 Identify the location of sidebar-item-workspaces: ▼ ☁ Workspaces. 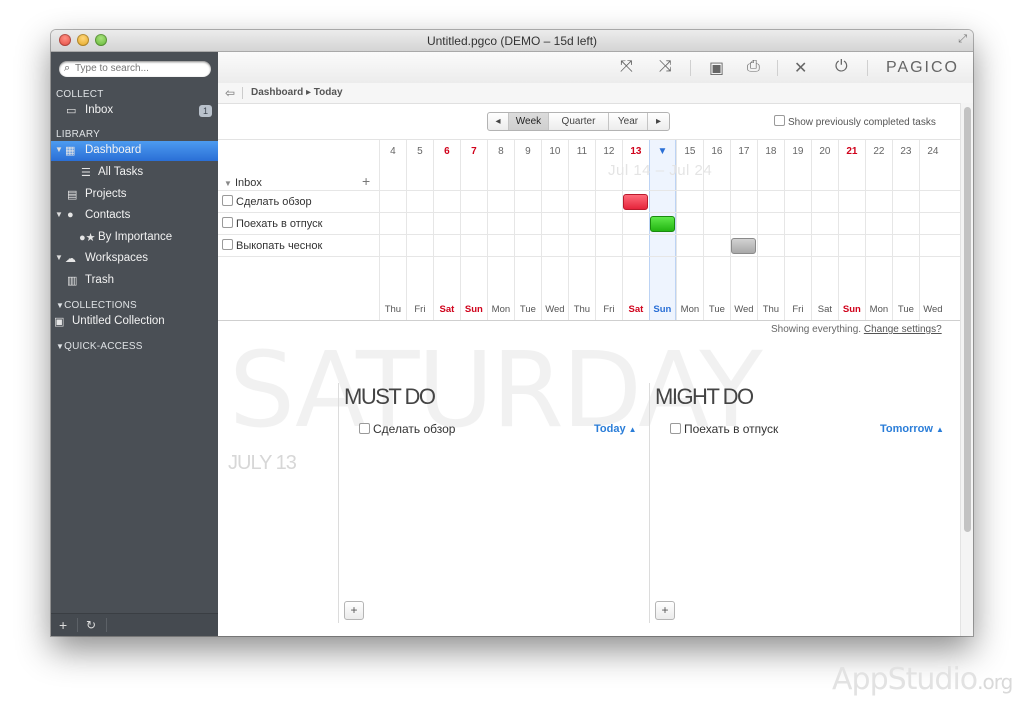
(134, 259).